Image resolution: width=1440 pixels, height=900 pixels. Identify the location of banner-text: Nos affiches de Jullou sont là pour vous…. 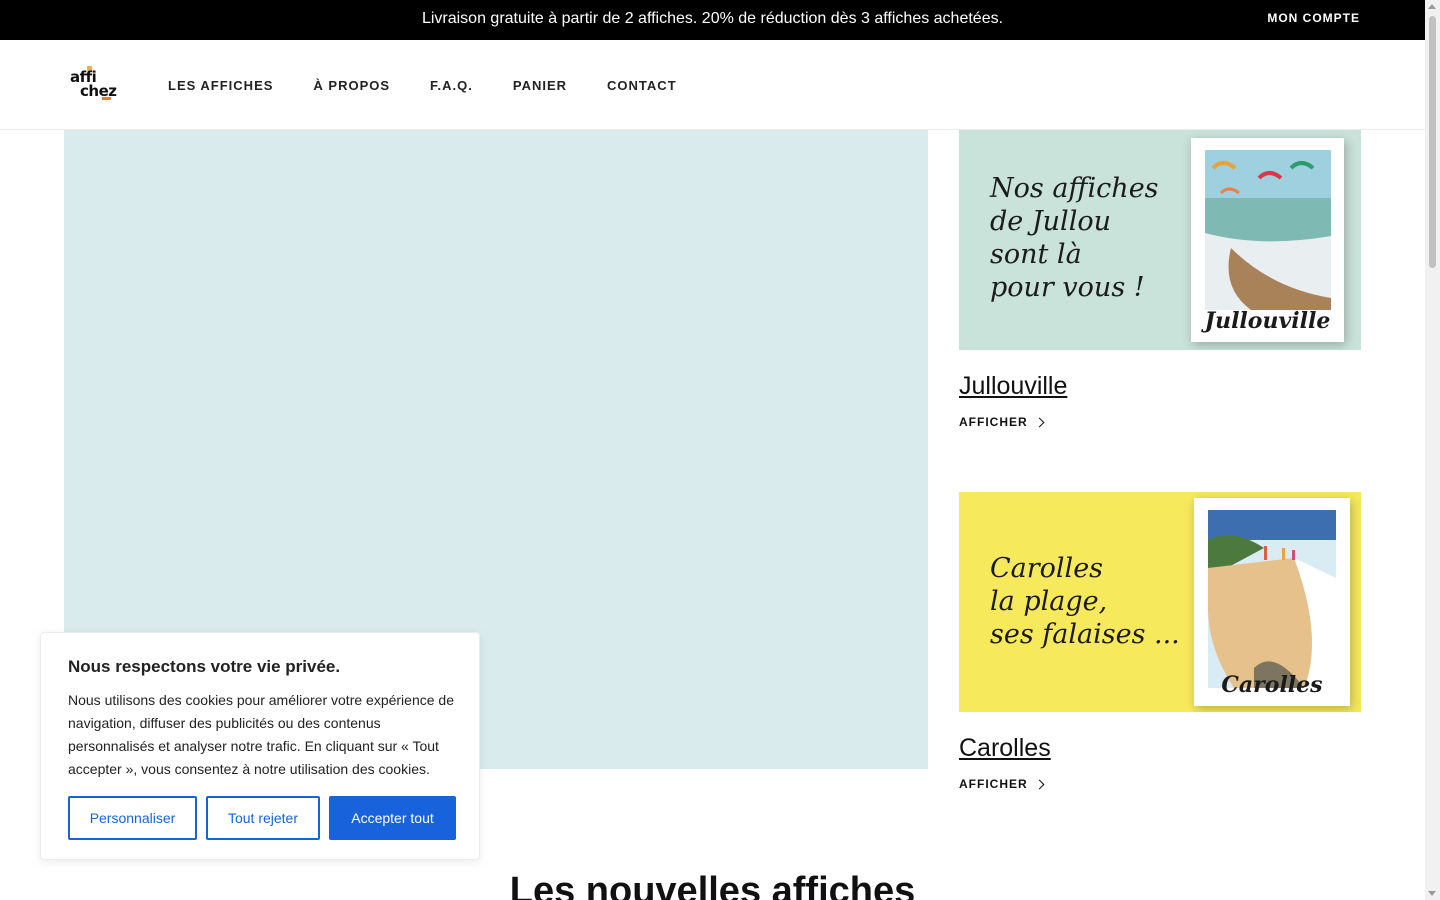
(1074, 238).